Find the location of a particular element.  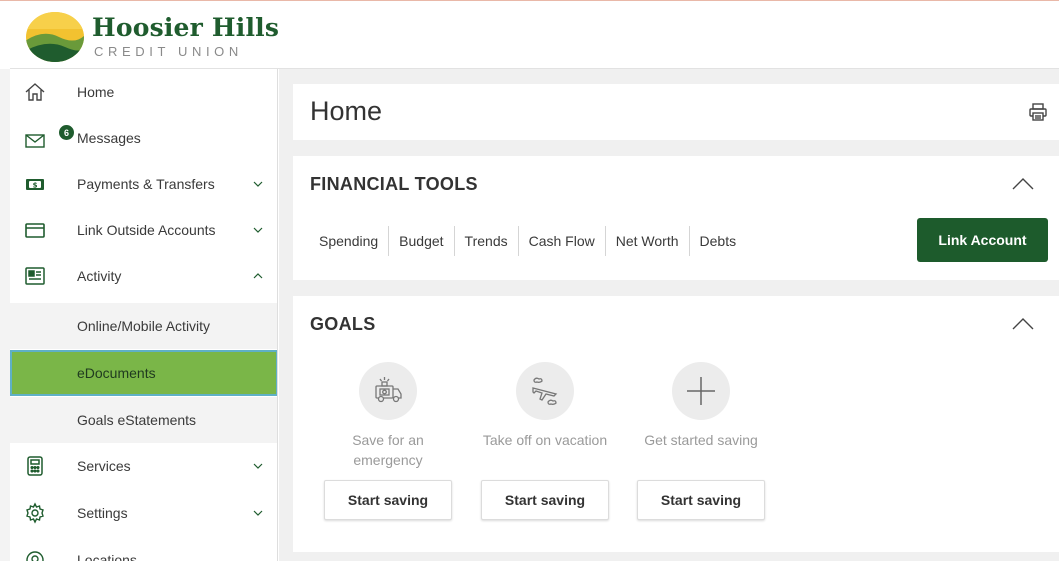

message-count-badge: 6 is located at coordinates (66, 132).